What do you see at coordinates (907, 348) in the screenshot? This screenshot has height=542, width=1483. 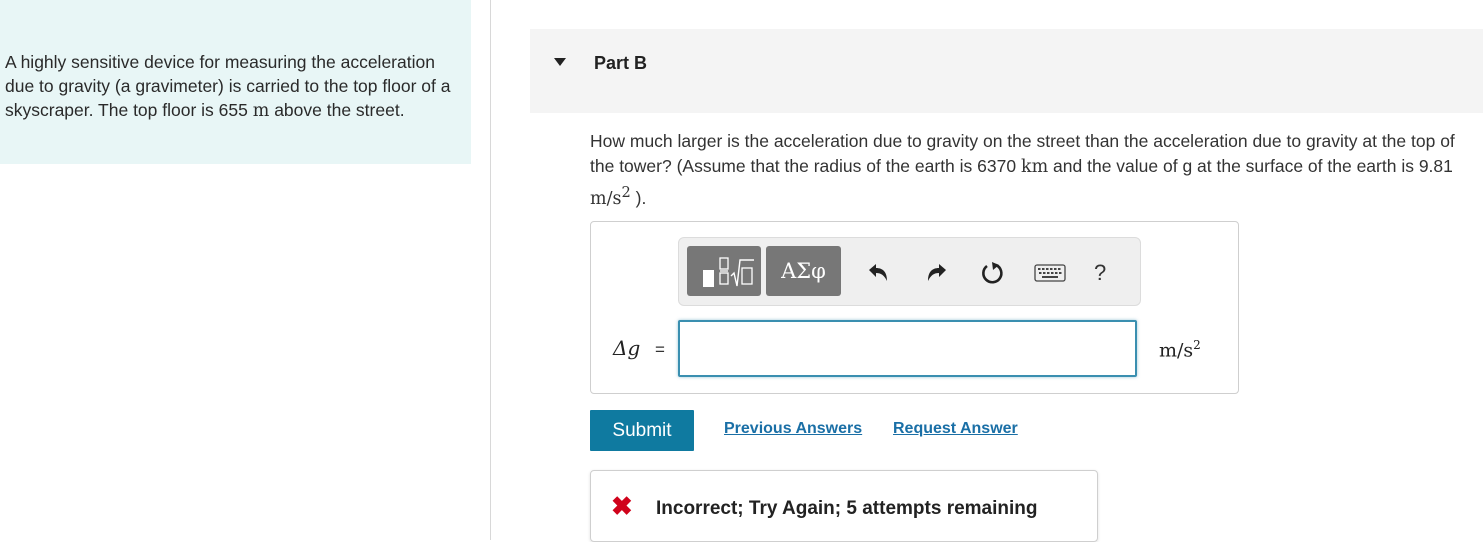 I see `answer-input` at bounding box center [907, 348].